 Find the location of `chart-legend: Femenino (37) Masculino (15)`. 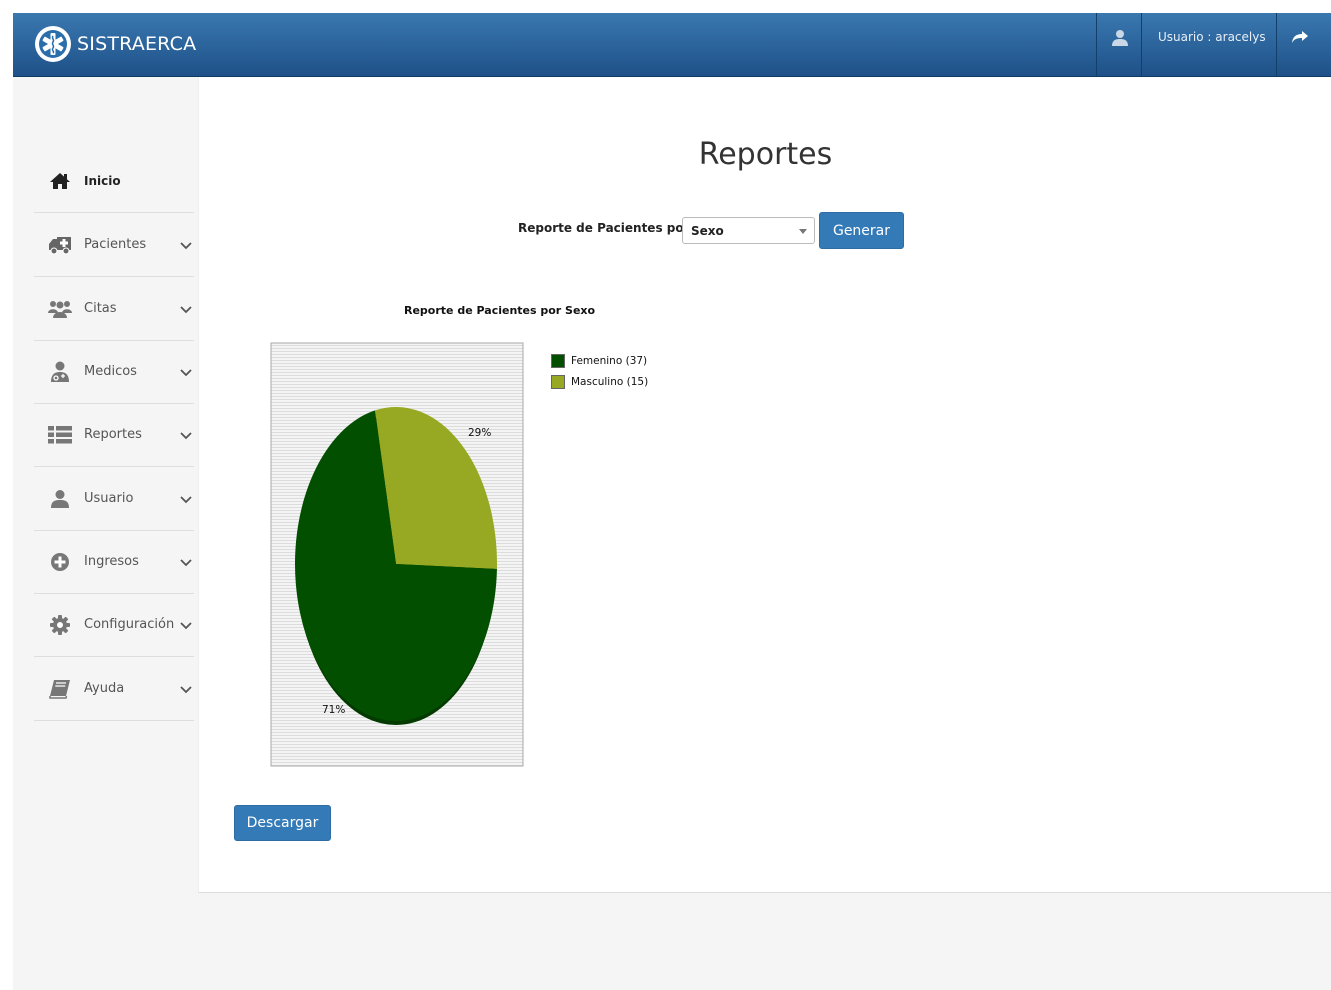

chart-legend: Femenino (37) Masculino (15) is located at coordinates (599, 371).